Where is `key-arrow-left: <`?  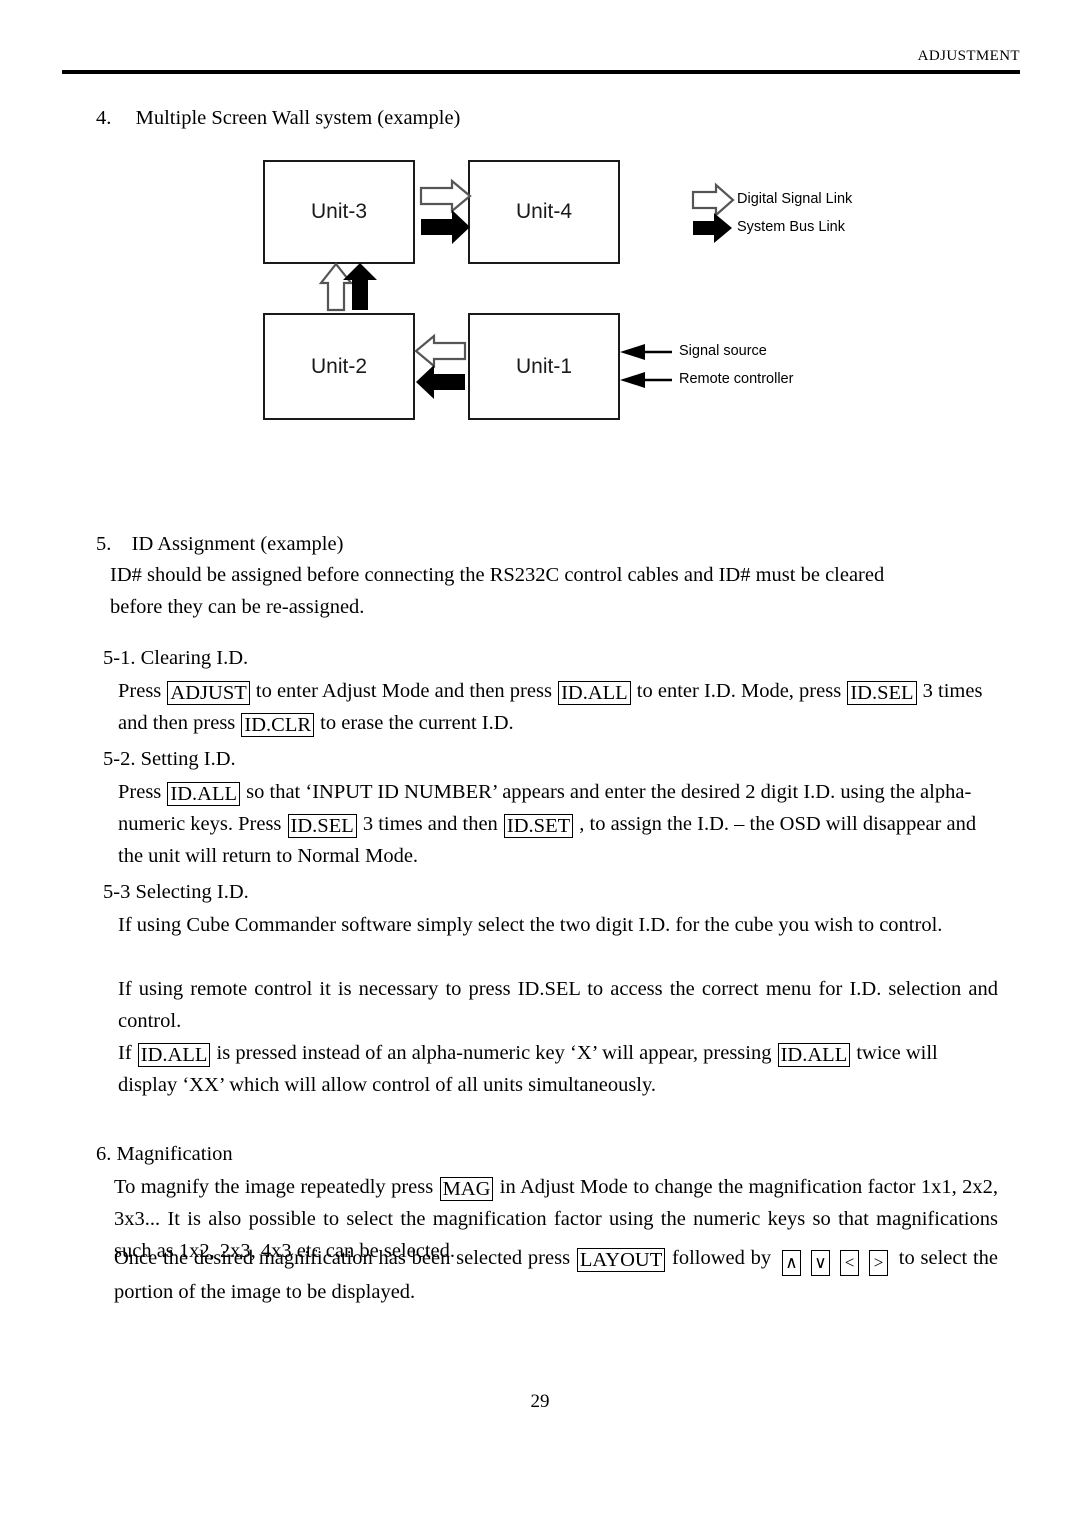
key-arrow-left: < is located at coordinates (849, 1263).